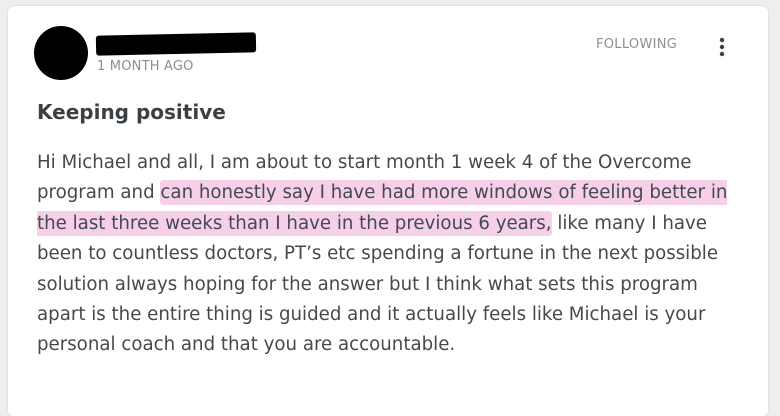 This screenshot has width=780, height=416. I want to click on avatar, so click(61, 53).